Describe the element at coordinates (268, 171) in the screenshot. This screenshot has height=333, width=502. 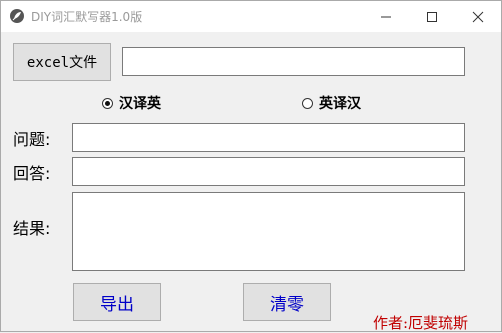
I see `answer-input` at that location.